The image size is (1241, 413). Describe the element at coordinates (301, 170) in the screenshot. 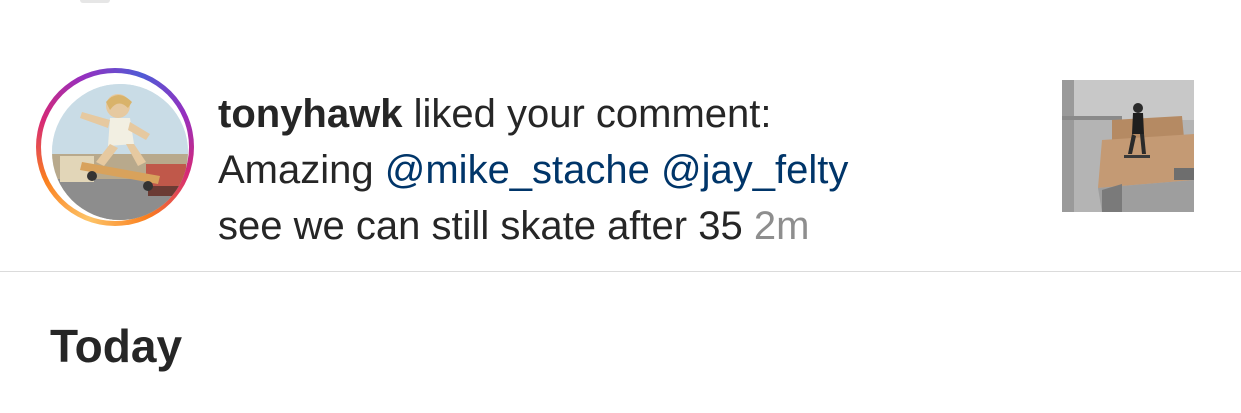

I see `comment-text-start: Amazing` at that location.